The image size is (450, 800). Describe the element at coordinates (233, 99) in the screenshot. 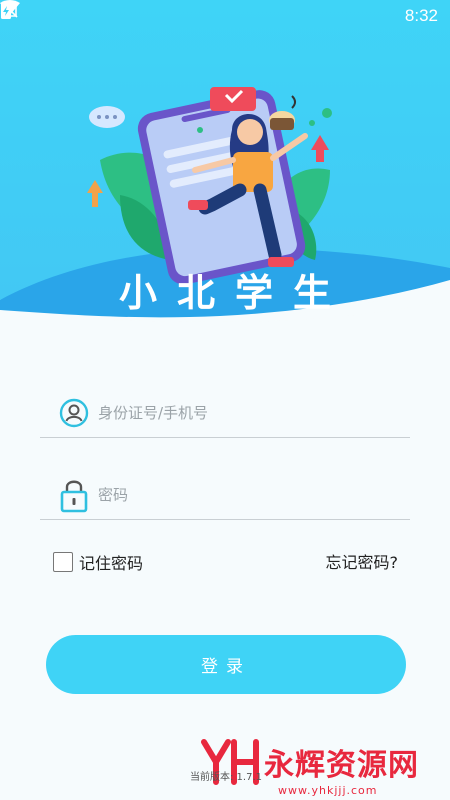

I see `heart-card-icon` at that location.